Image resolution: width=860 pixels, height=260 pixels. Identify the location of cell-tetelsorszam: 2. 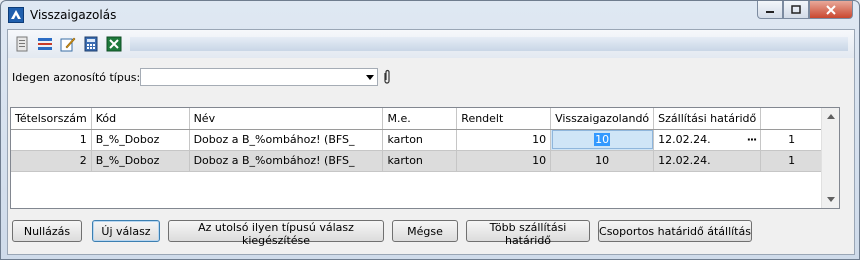
(51, 161).